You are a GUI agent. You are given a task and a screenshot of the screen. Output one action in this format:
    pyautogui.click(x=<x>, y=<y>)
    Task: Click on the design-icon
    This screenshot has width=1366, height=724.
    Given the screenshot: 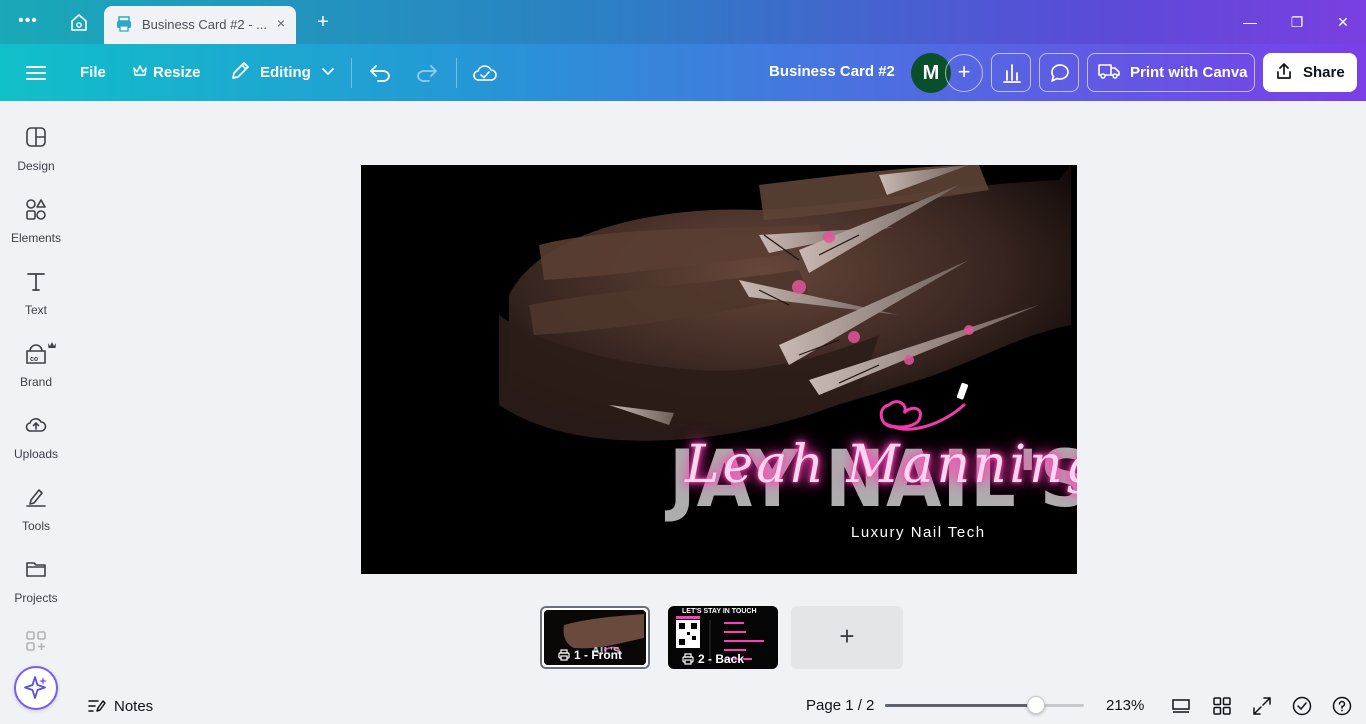 What is the action you would take?
    pyautogui.click(x=36, y=137)
    